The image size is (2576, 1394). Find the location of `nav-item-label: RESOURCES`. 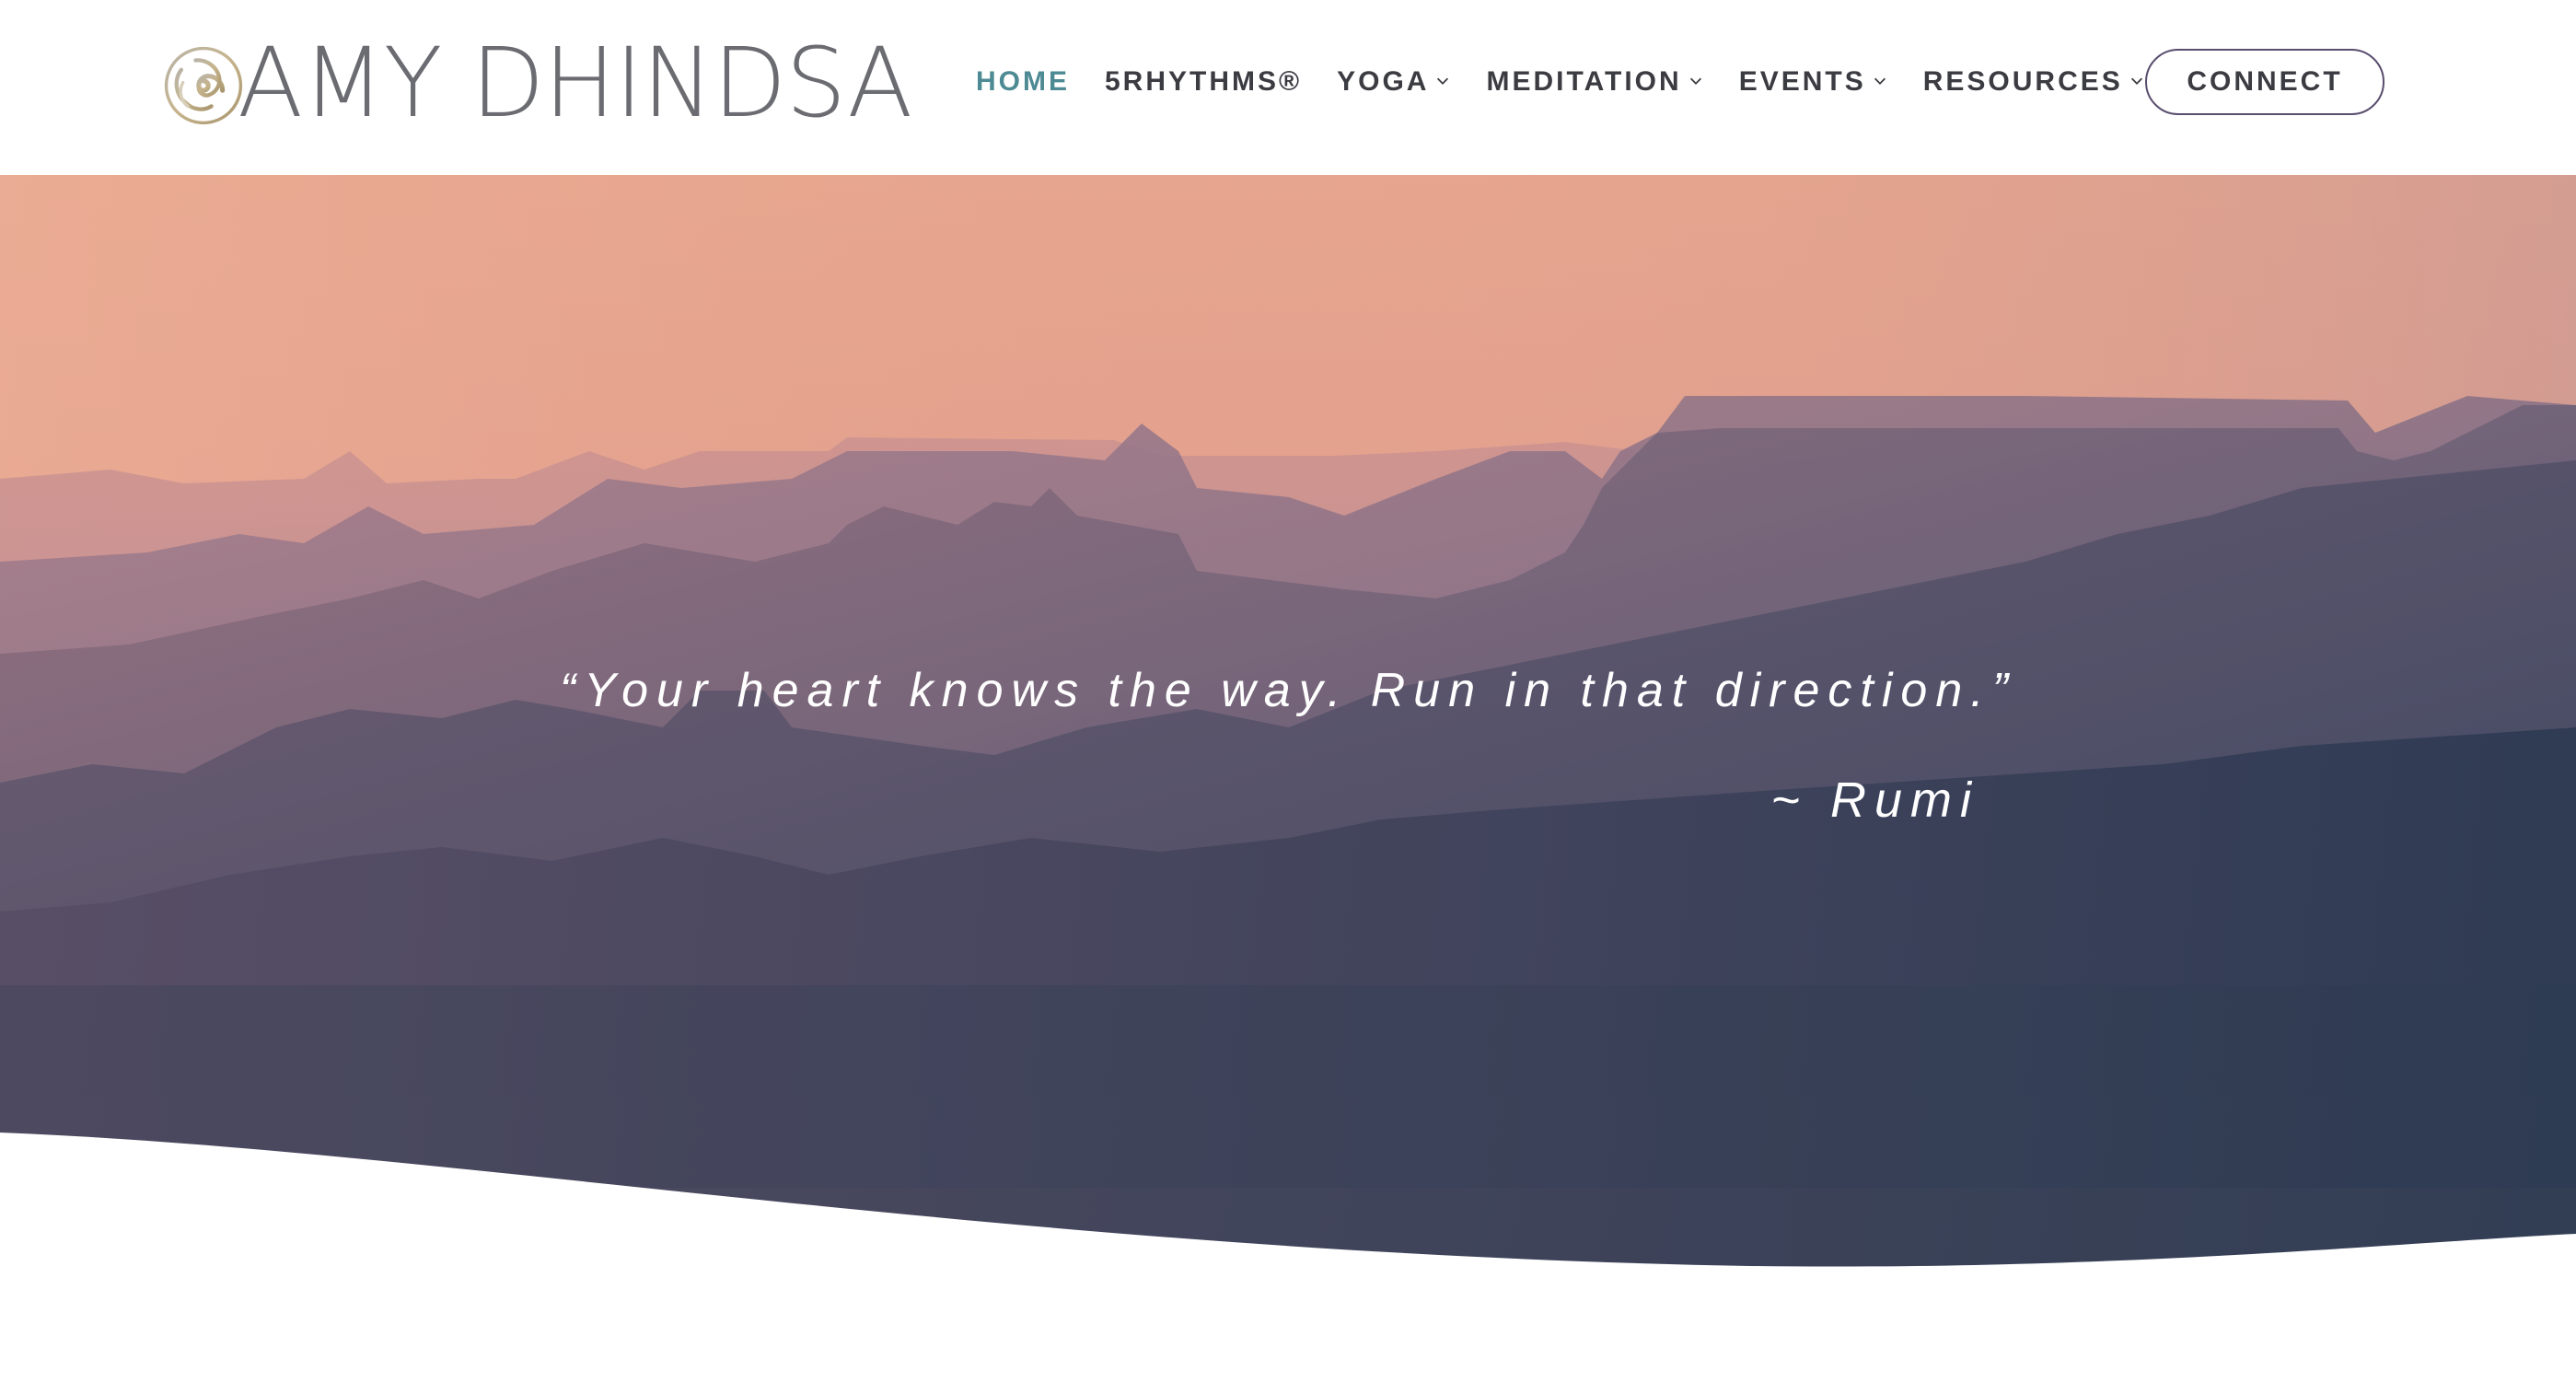

nav-item-label: RESOURCES is located at coordinates (2022, 82).